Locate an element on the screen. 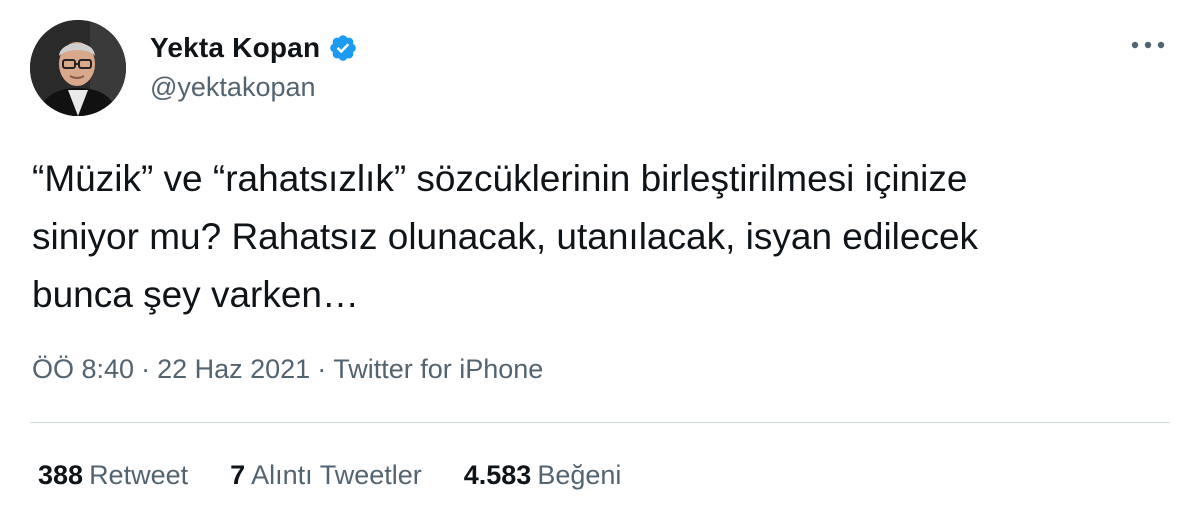 The image size is (1200, 527). likes-count: 4.583 is located at coordinates (497, 475).